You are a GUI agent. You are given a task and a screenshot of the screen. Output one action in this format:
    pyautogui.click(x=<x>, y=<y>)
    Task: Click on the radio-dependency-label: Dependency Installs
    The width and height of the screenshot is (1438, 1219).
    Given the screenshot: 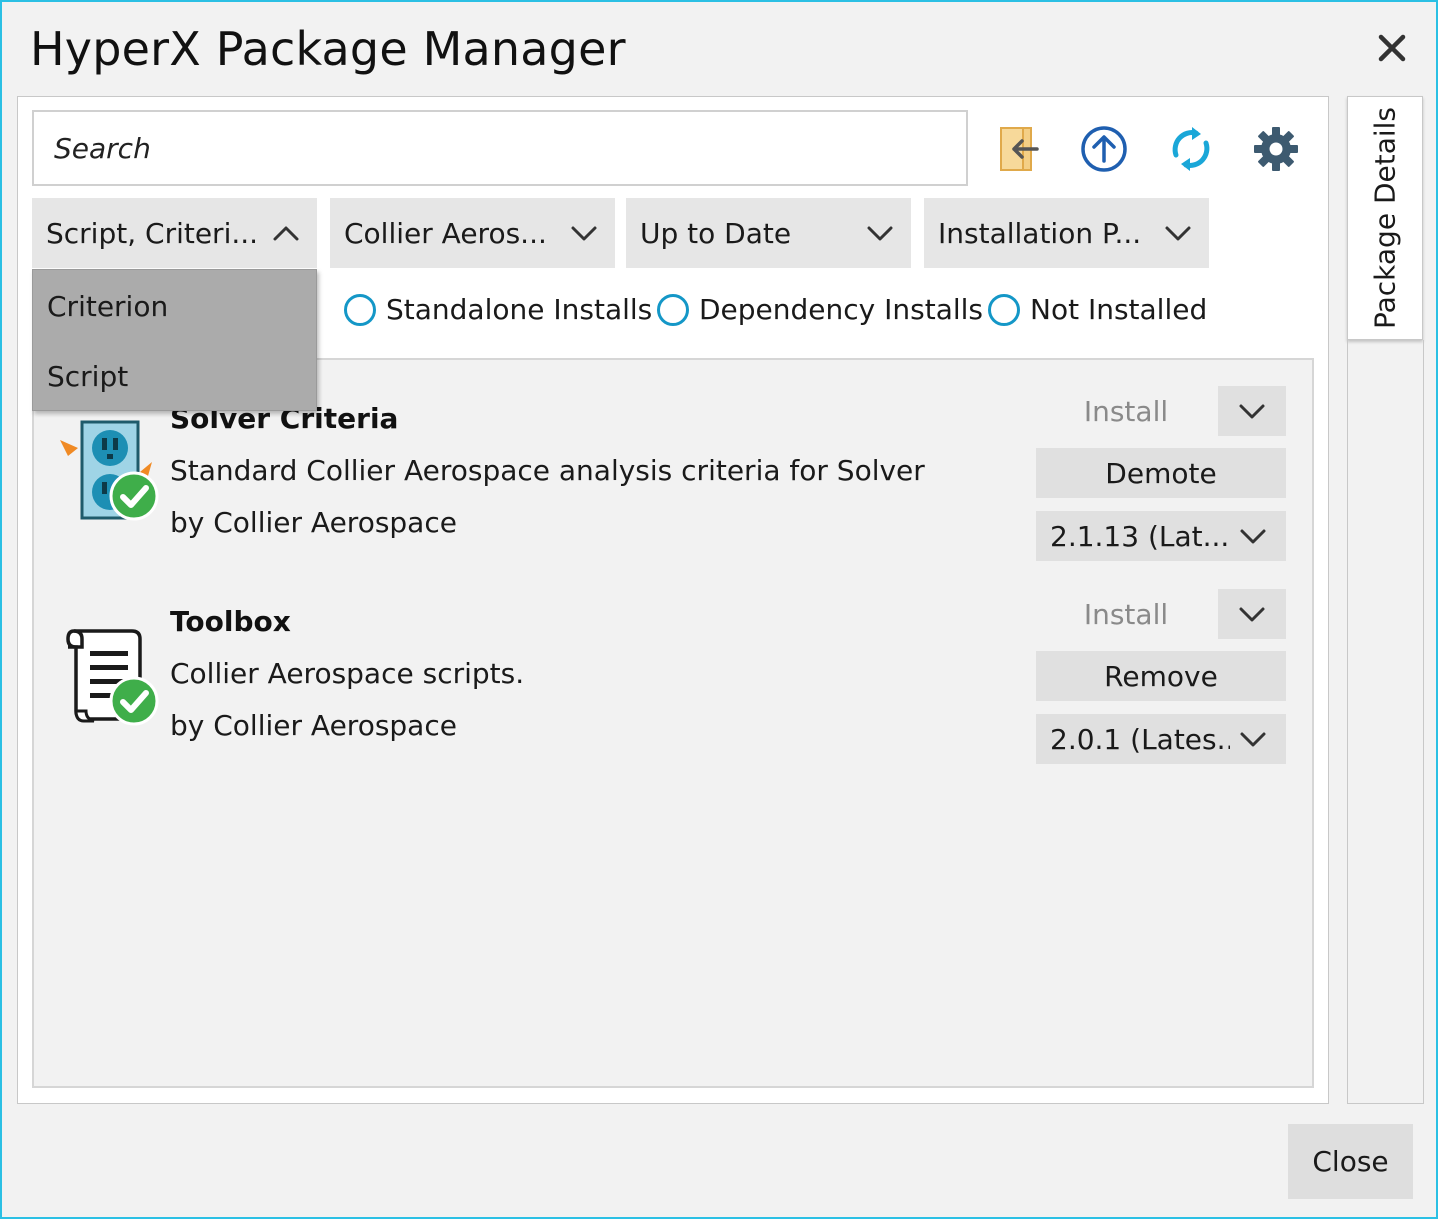 What is the action you would take?
    pyautogui.click(x=841, y=309)
    